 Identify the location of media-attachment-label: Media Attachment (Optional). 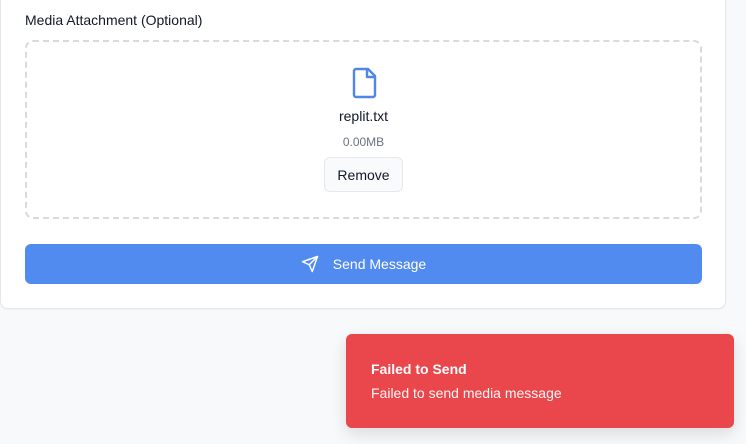
(114, 20).